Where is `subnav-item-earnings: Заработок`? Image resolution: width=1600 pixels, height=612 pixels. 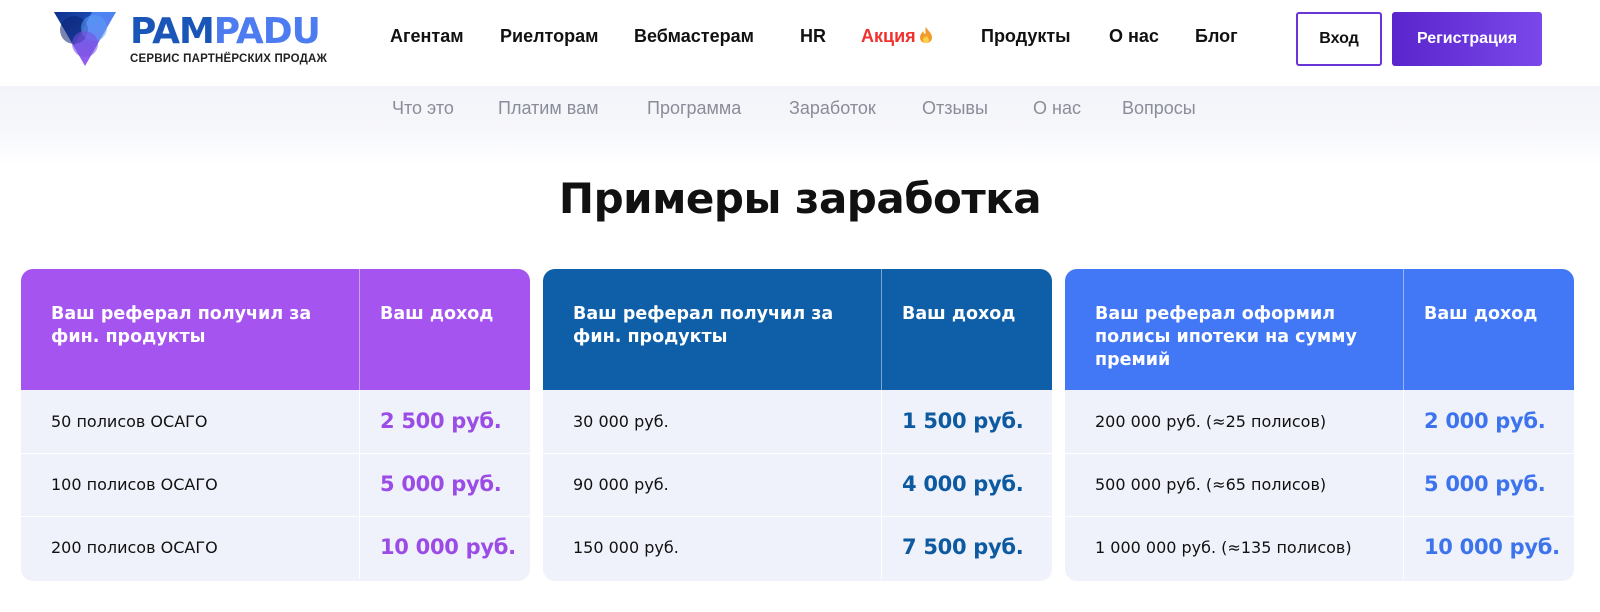 subnav-item-earnings: Заработок is located at coordinates (832, 108).